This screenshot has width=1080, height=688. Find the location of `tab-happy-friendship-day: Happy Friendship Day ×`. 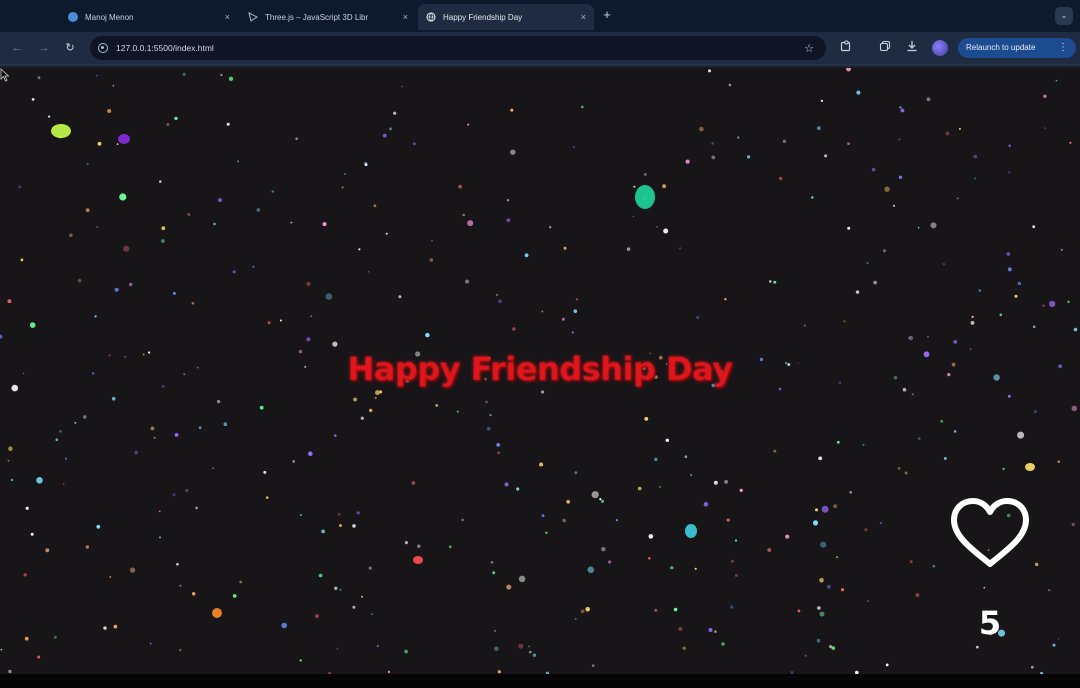

tab-happy-friendship-day: Happy Friendship Day × is located at coordinates (506, 17).